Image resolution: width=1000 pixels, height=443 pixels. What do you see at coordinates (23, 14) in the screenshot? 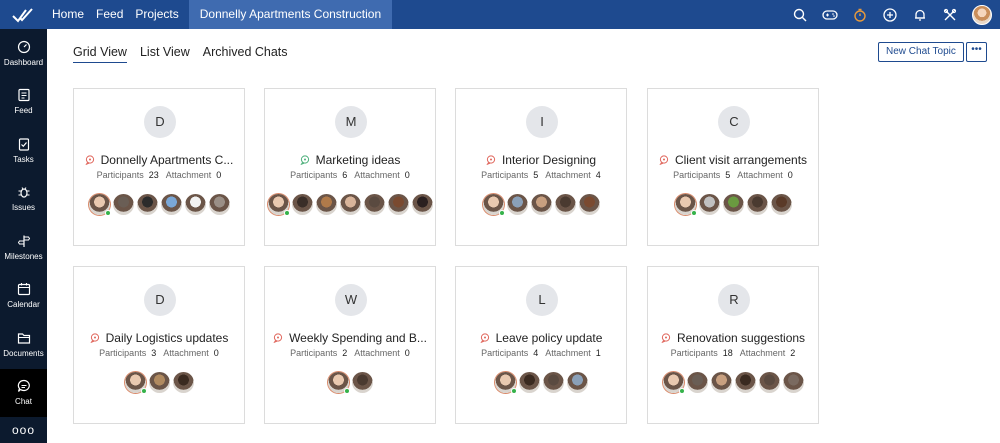
I see `app-logo-icon` at bounding box center [23, 14].